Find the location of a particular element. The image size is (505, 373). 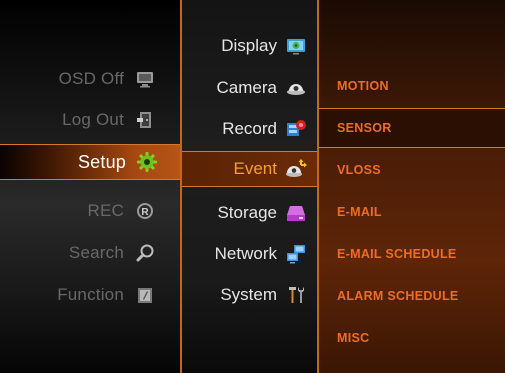

event-item-label: SENSOR is located at coordinates (364, 128).